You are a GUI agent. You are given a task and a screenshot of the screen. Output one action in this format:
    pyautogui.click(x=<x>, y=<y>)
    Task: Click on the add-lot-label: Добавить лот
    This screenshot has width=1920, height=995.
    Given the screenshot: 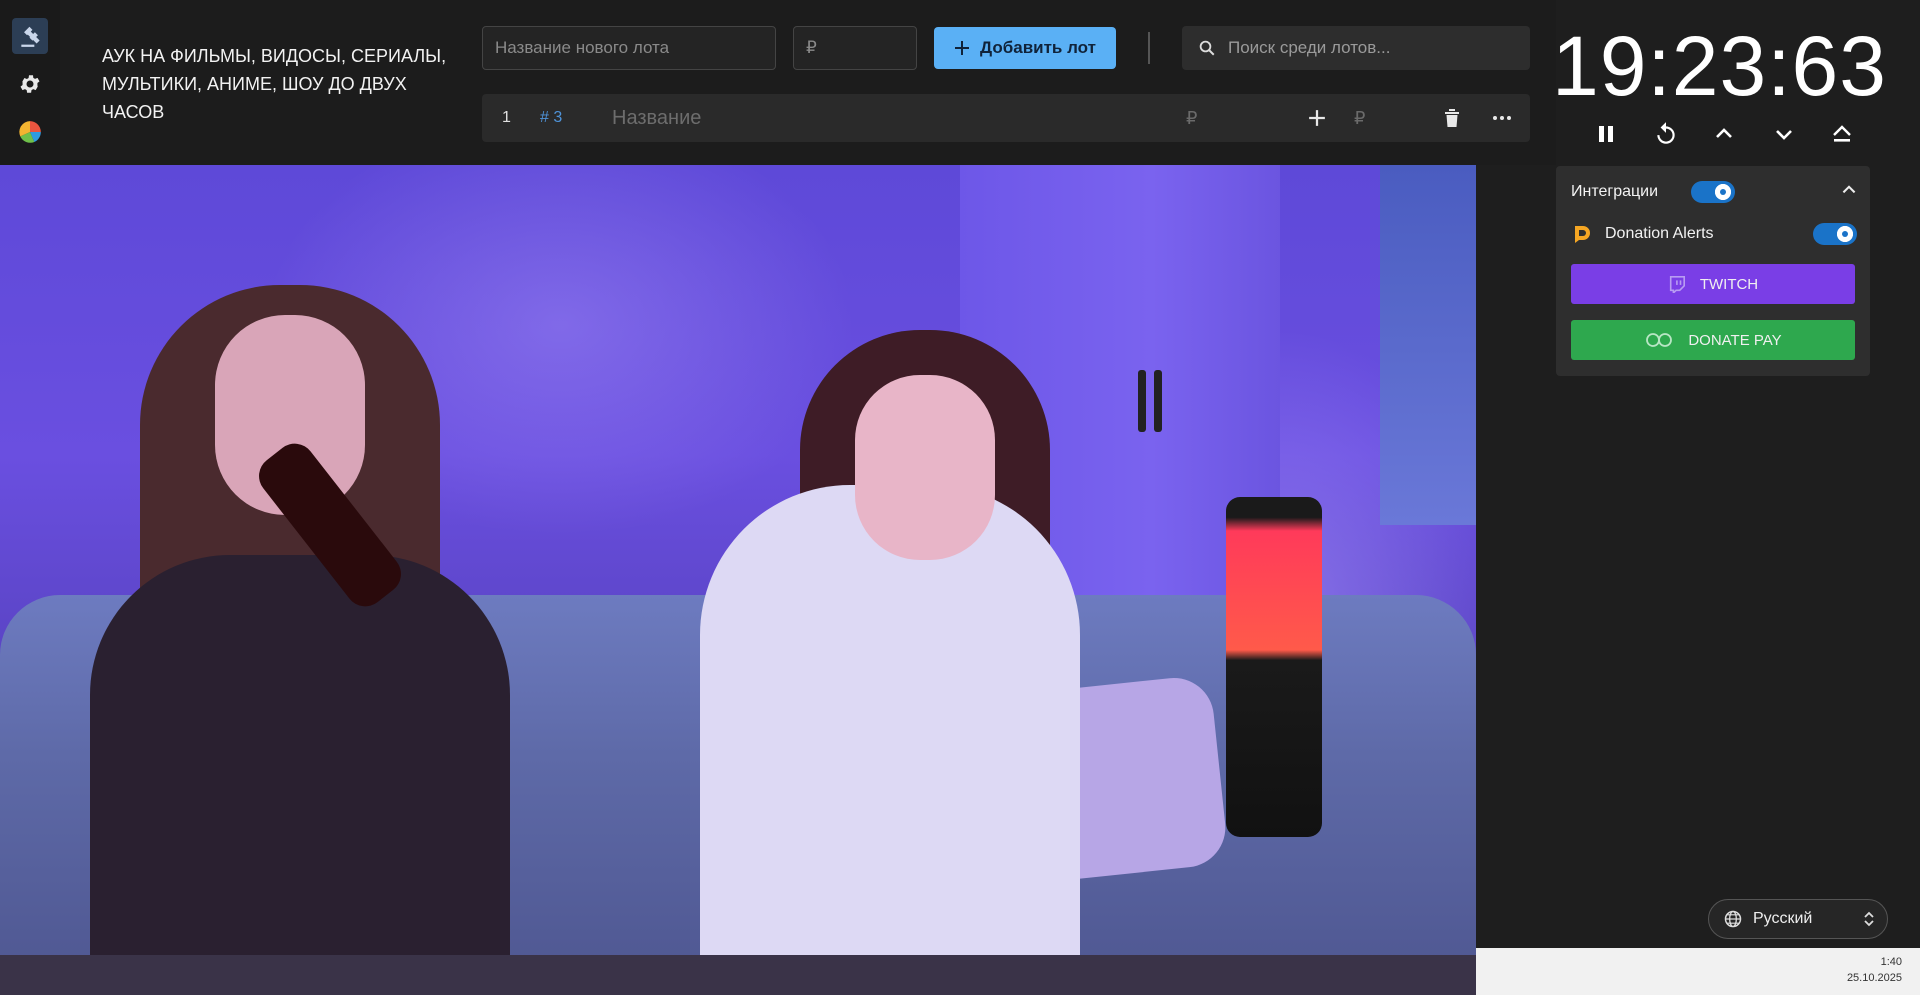 What is the action you would take?
    pyautogui.click(x=1038, y=47)
    